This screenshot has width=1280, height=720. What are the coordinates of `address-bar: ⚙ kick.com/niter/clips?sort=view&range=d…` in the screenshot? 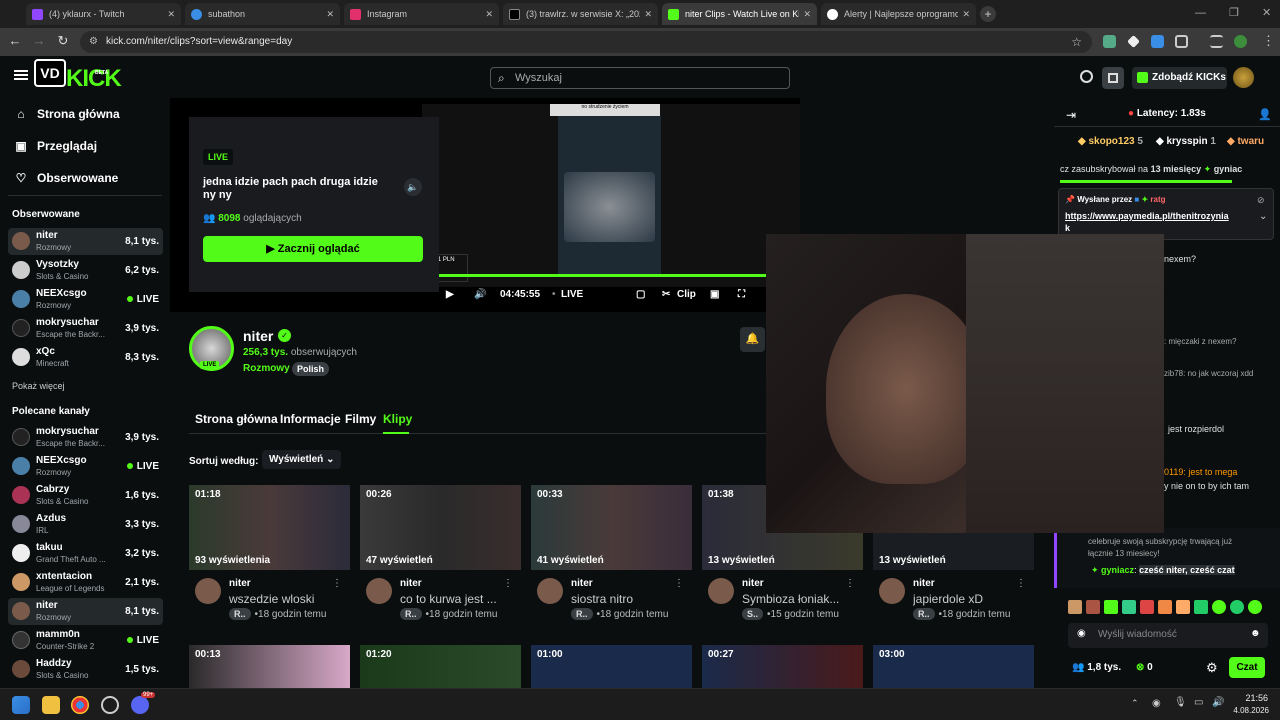 It's located at (586, 42).